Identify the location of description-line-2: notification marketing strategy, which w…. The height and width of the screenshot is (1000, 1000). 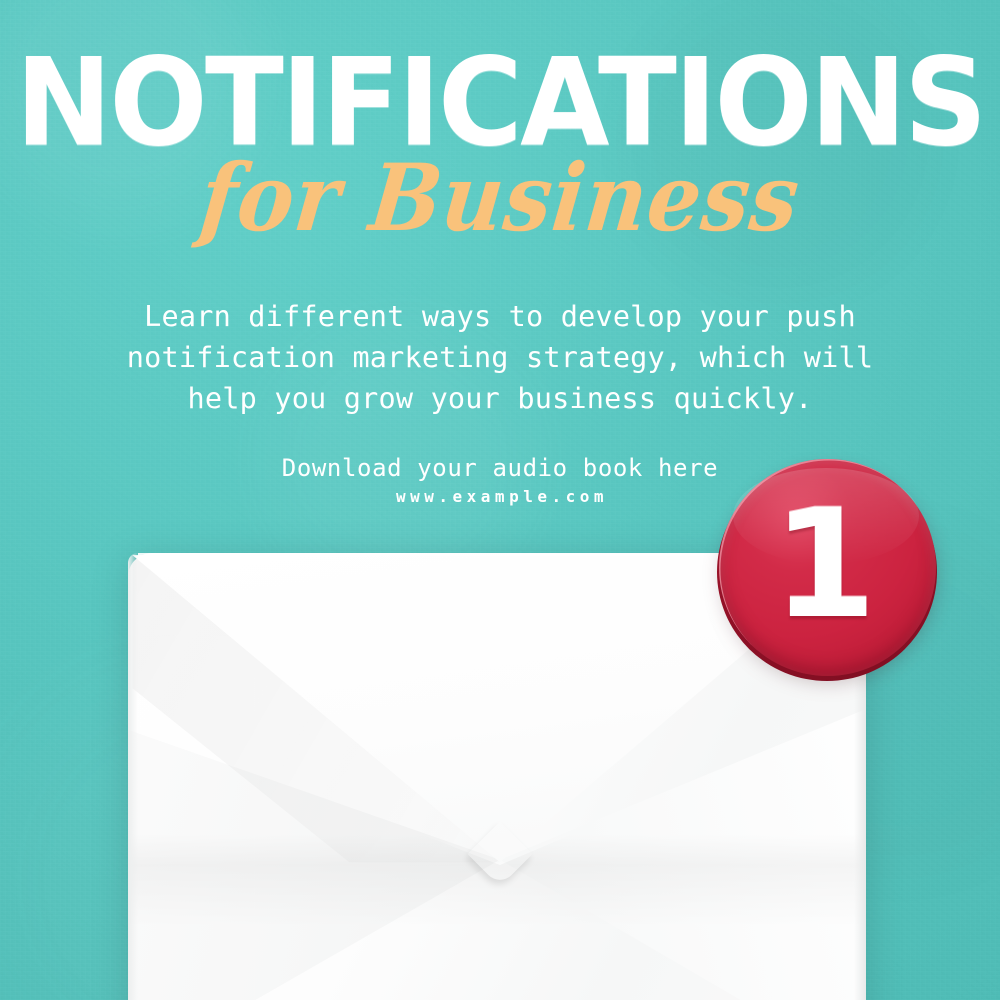
(500, 357).